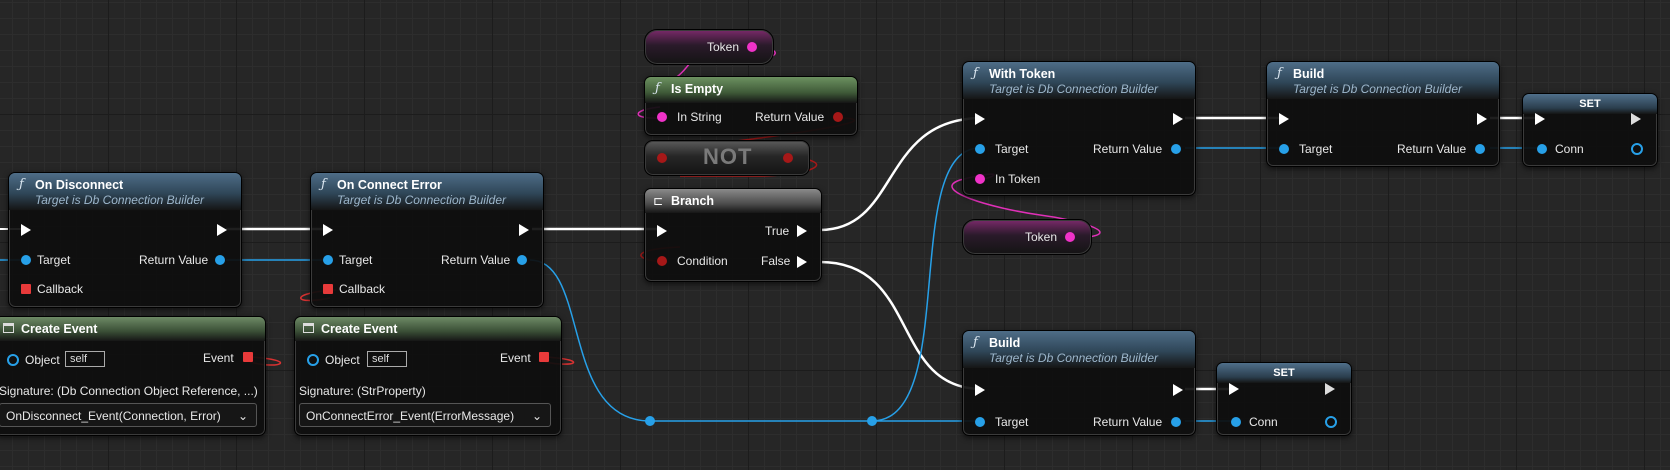 This screenshot has width=1670, height=470. I want to click on event-label: Event, so click(218, 358).